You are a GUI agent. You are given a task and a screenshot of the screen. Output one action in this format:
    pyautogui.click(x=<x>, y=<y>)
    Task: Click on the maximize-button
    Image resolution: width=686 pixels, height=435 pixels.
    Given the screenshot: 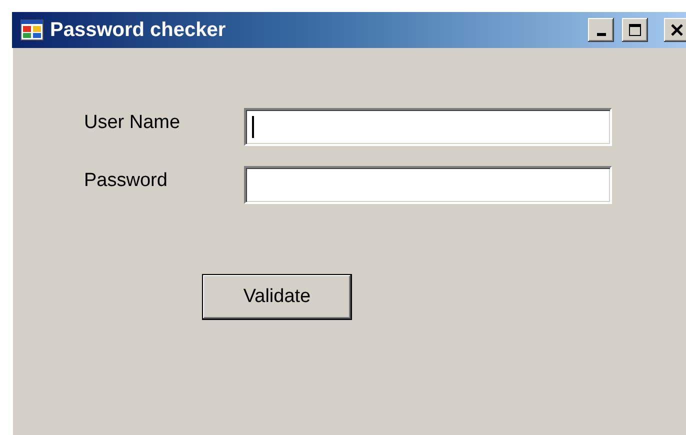 What is the action you would take?
    pyautogui.click(x=635, y=30)
    